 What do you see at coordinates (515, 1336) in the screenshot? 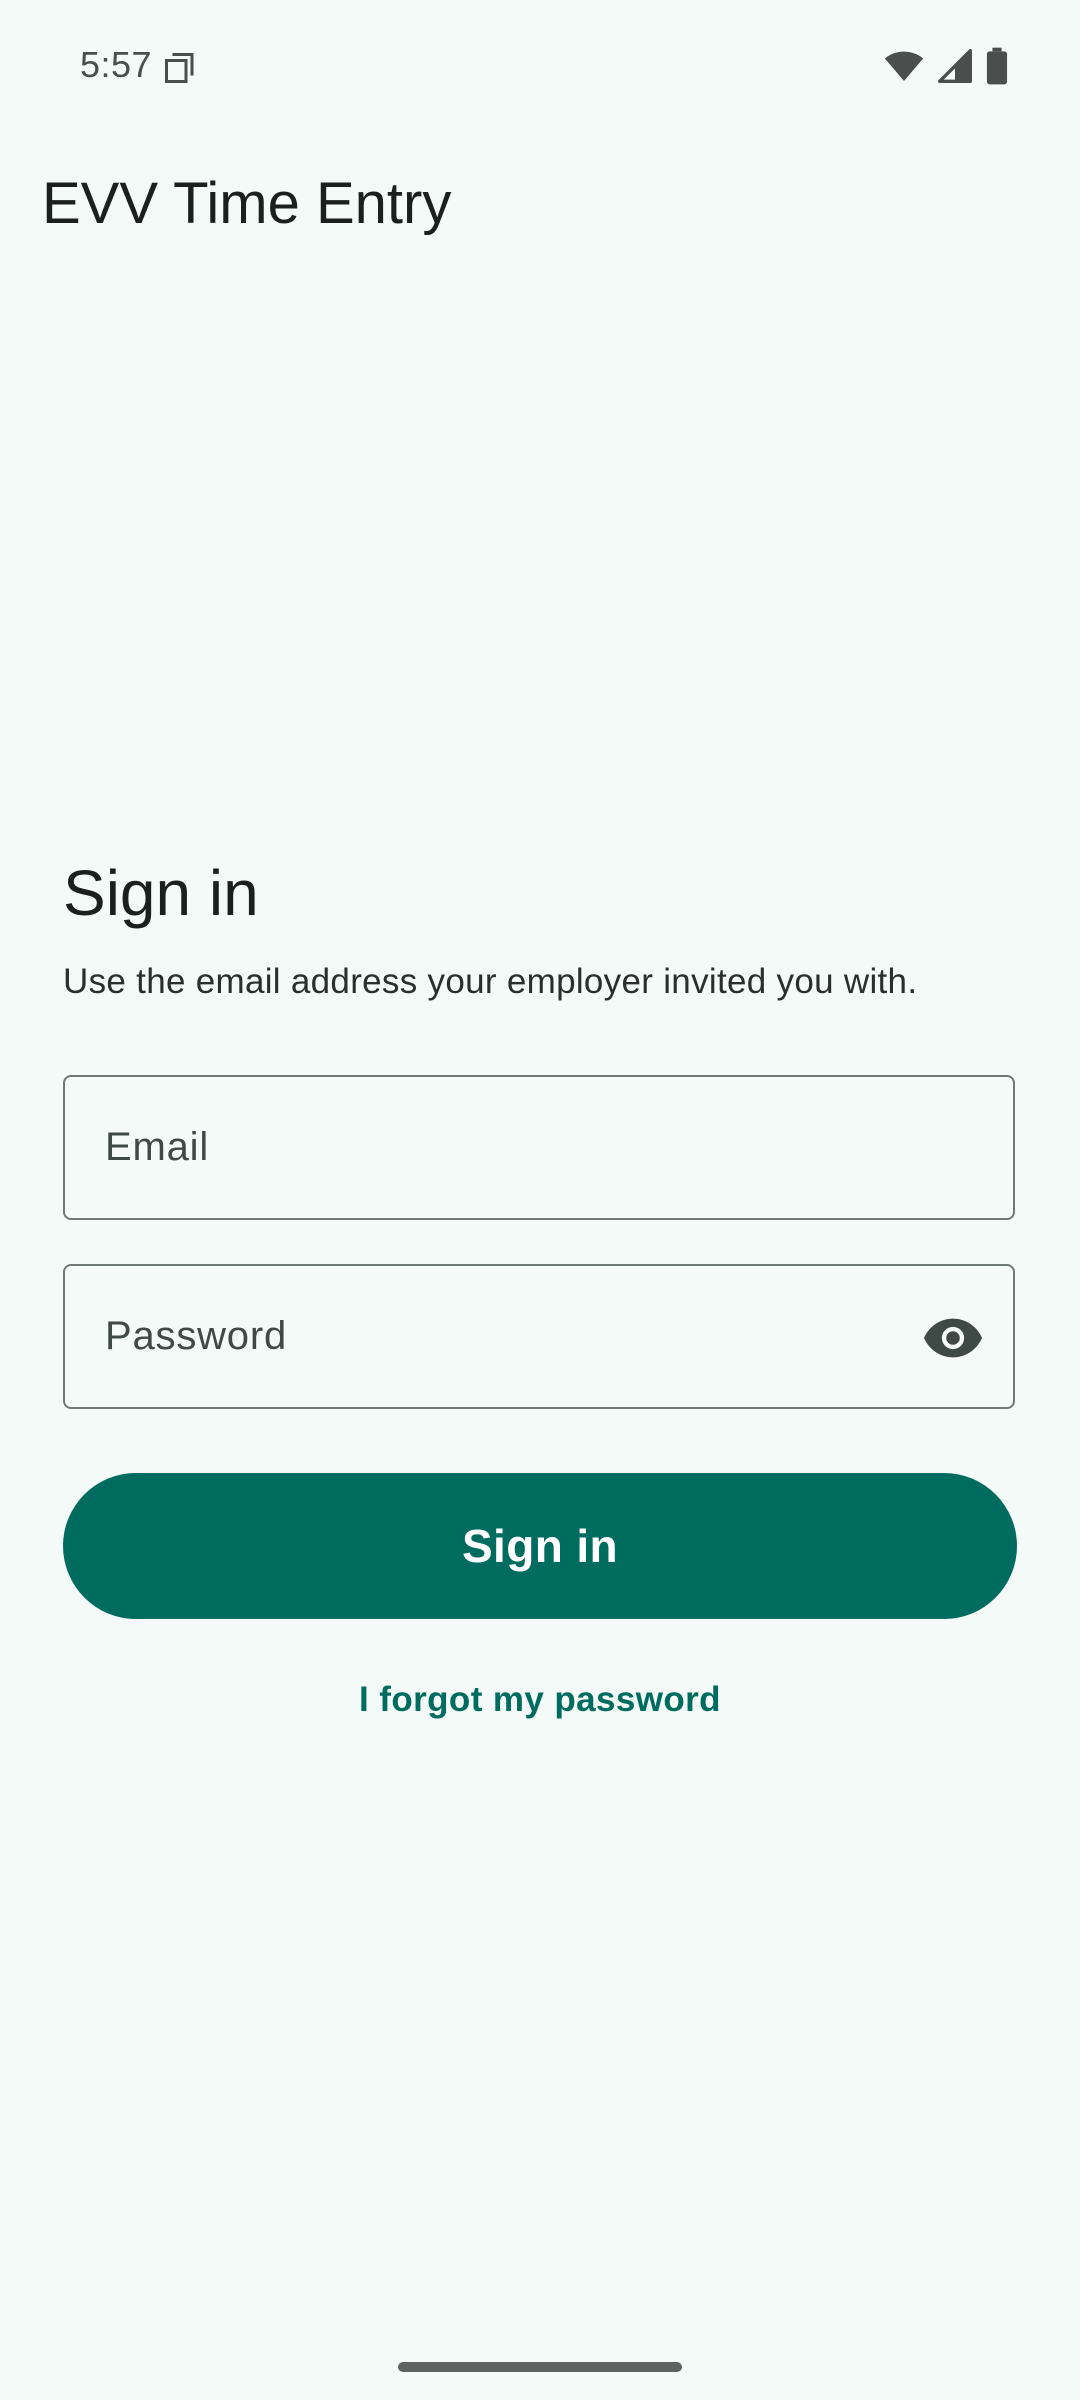
I see `password-input` at bounding box center [515, 1336].